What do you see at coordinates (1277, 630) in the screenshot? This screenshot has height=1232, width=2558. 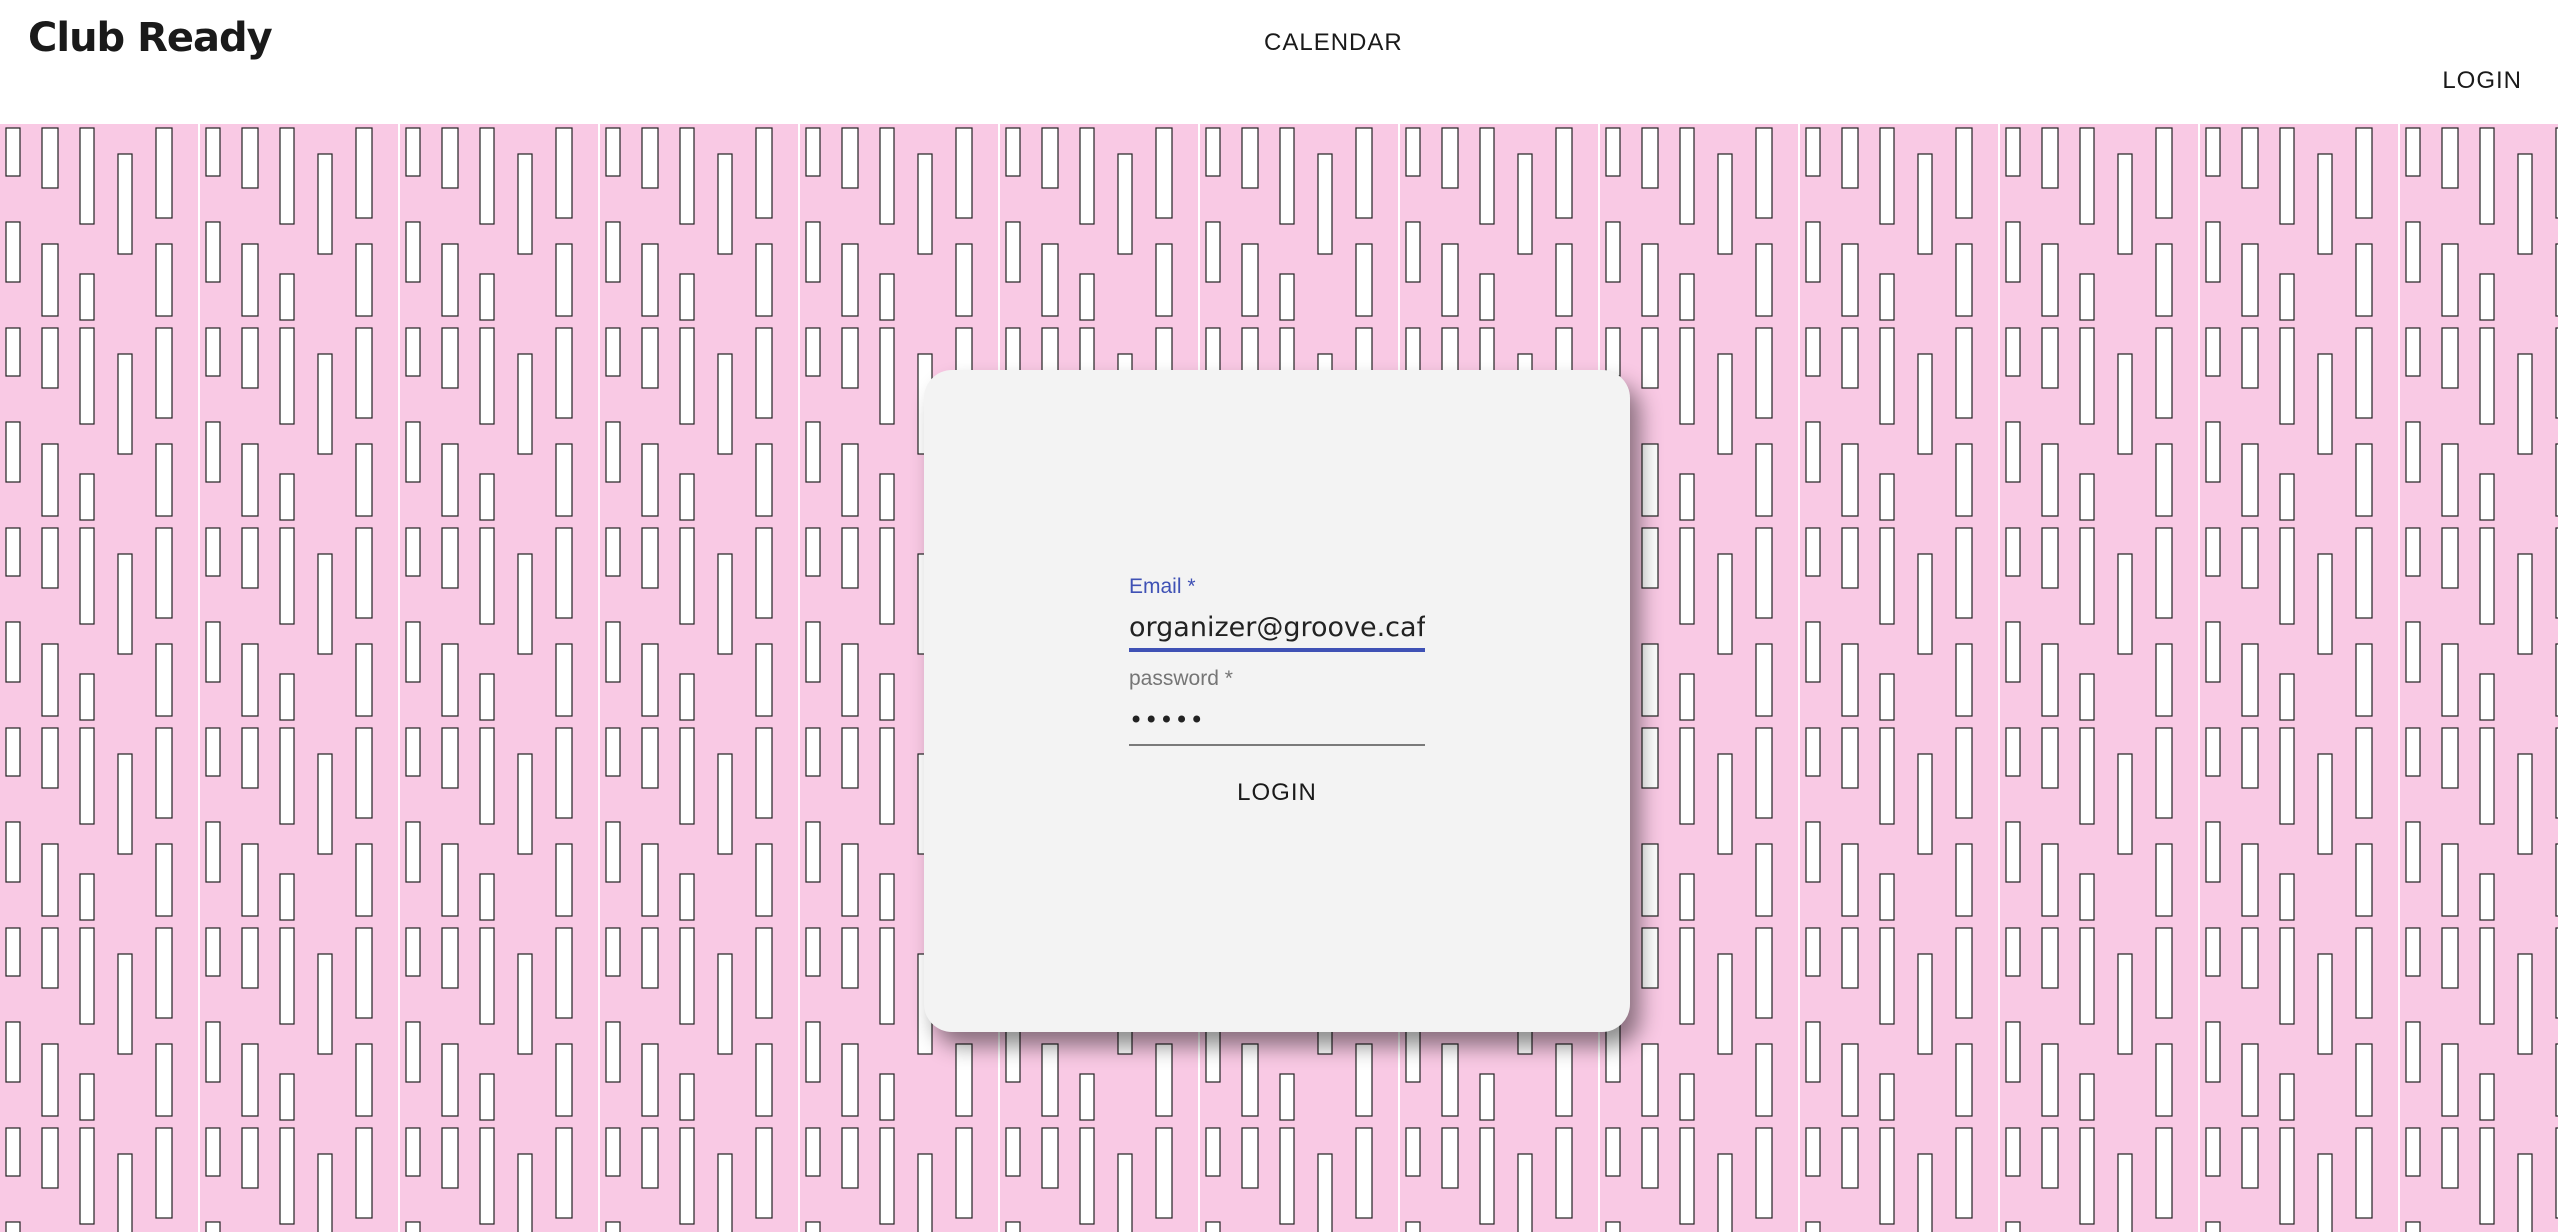 I see `email-input` at bounding box center [1277, 630].